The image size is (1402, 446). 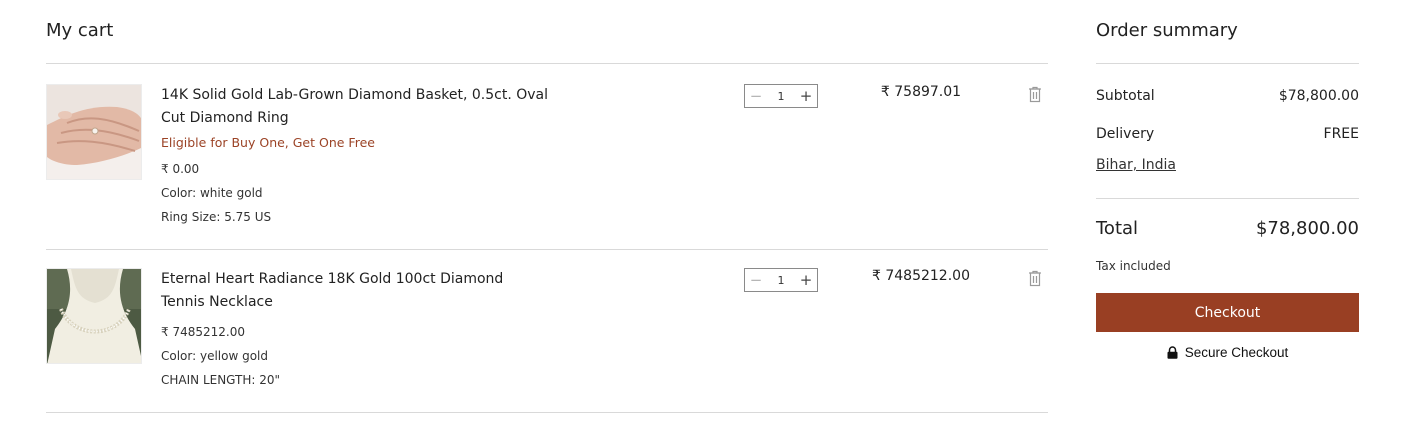 What do you see at coordinates (212, 193) in the screenshot?
I see `item-option-color: Color: white gold` at bounding box center [212, 193].